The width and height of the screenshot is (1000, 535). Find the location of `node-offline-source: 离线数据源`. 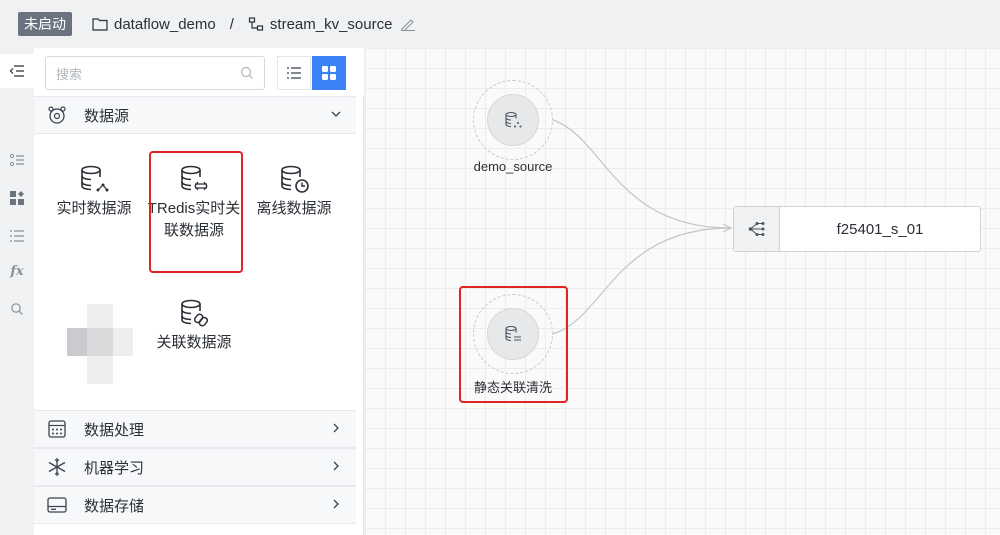

node-offline-source: 离线数据源 is located at coordinates (294, 190).